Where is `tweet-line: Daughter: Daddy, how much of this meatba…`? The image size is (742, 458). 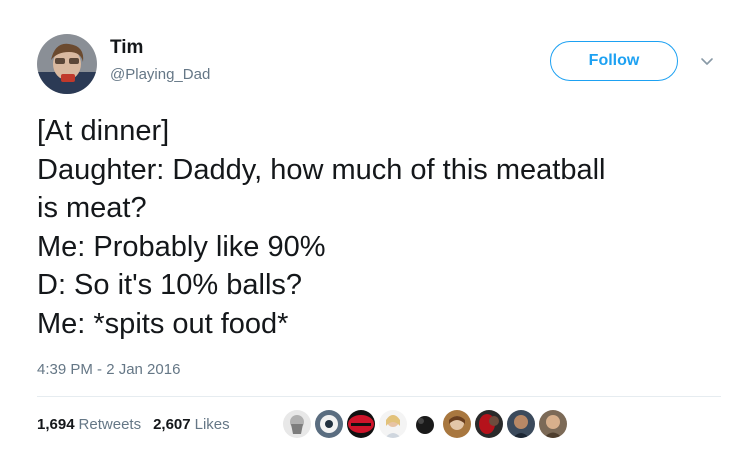
tweet-line: Daughter: Daddy, how much of this meatba… is located at coordinates (321, 169).